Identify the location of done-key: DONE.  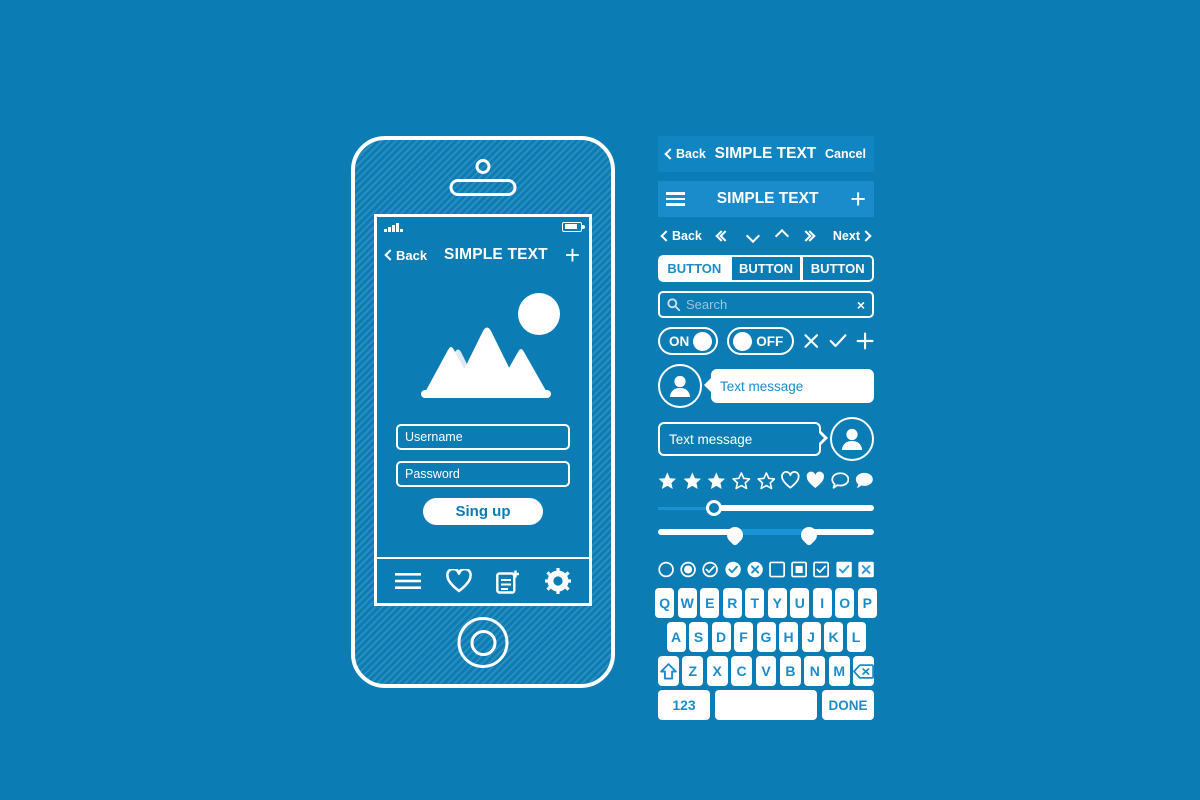
(848, 705).